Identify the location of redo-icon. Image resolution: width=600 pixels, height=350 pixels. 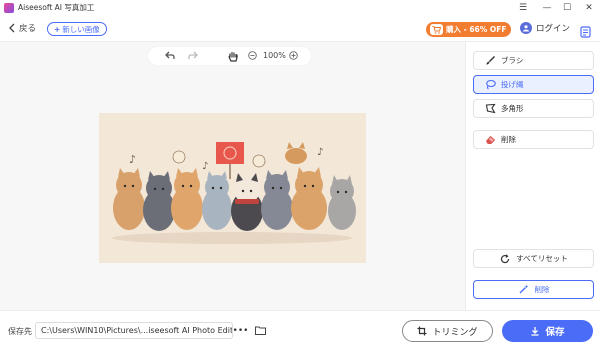
(193, 55).